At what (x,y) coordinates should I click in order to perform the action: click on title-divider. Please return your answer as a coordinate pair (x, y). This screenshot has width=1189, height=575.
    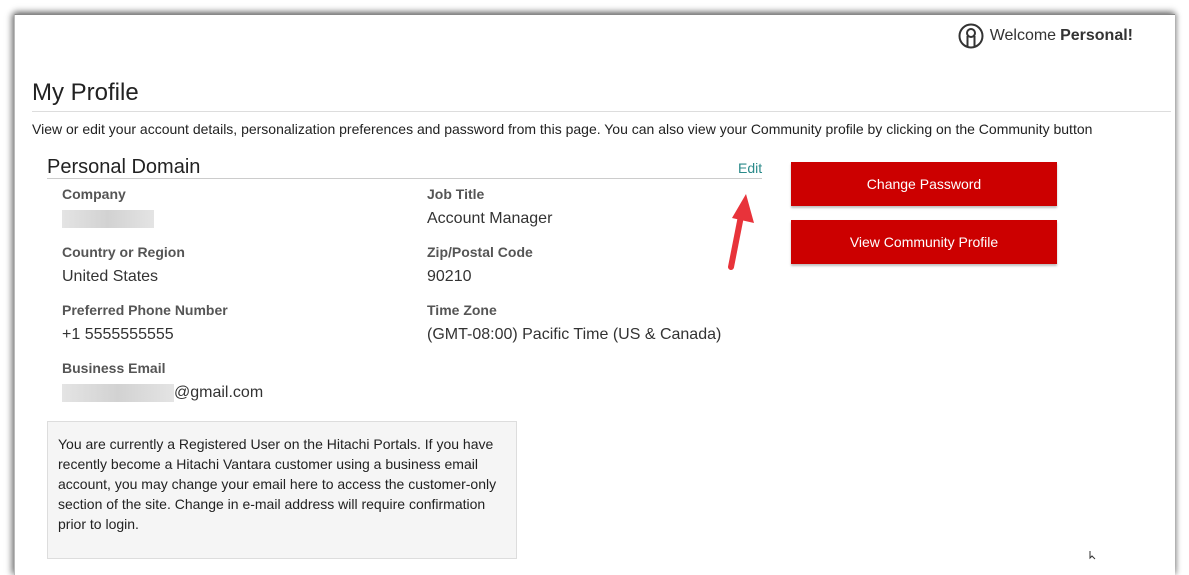
    Looking at the image, I should click on (601, 111).